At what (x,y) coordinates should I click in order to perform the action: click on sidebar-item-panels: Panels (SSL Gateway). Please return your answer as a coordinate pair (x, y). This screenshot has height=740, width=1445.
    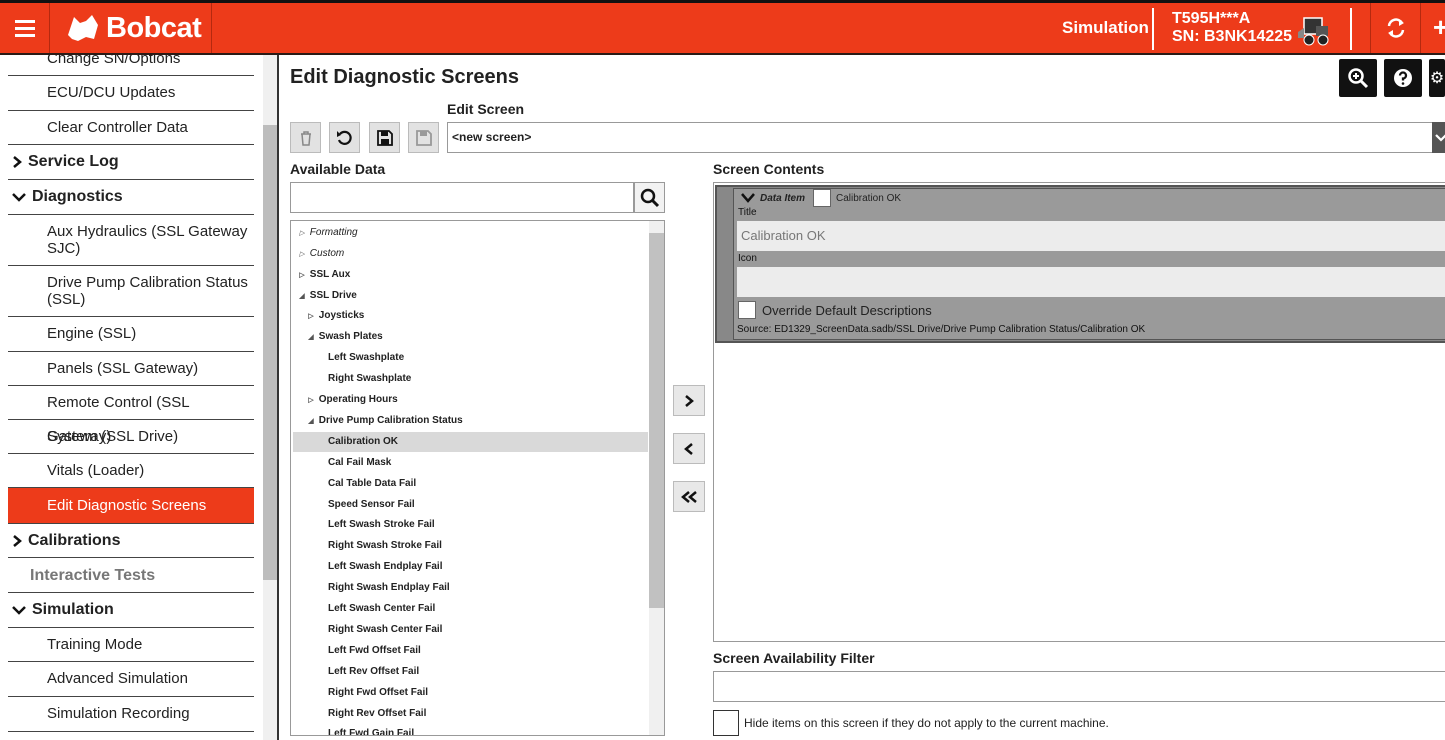
    Looking at the image, I should click on (131, 369).